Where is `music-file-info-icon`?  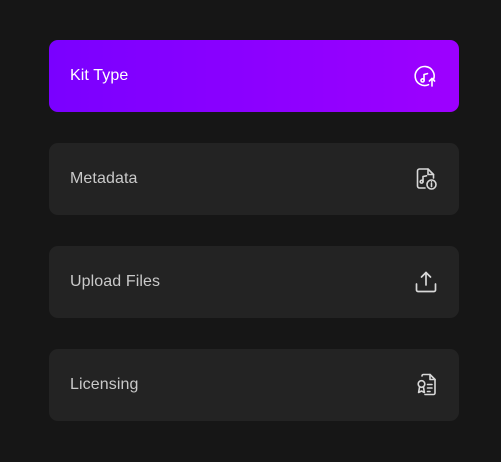
music-file-info-icon is located at coordinates (426, 179).